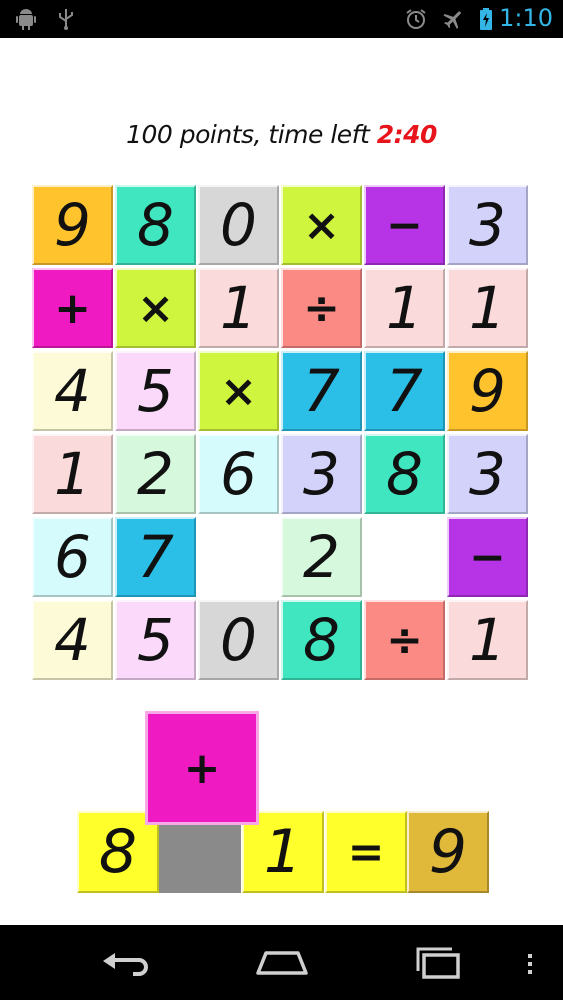  I want to click on overflow-menu-icon, so click(530, 964).